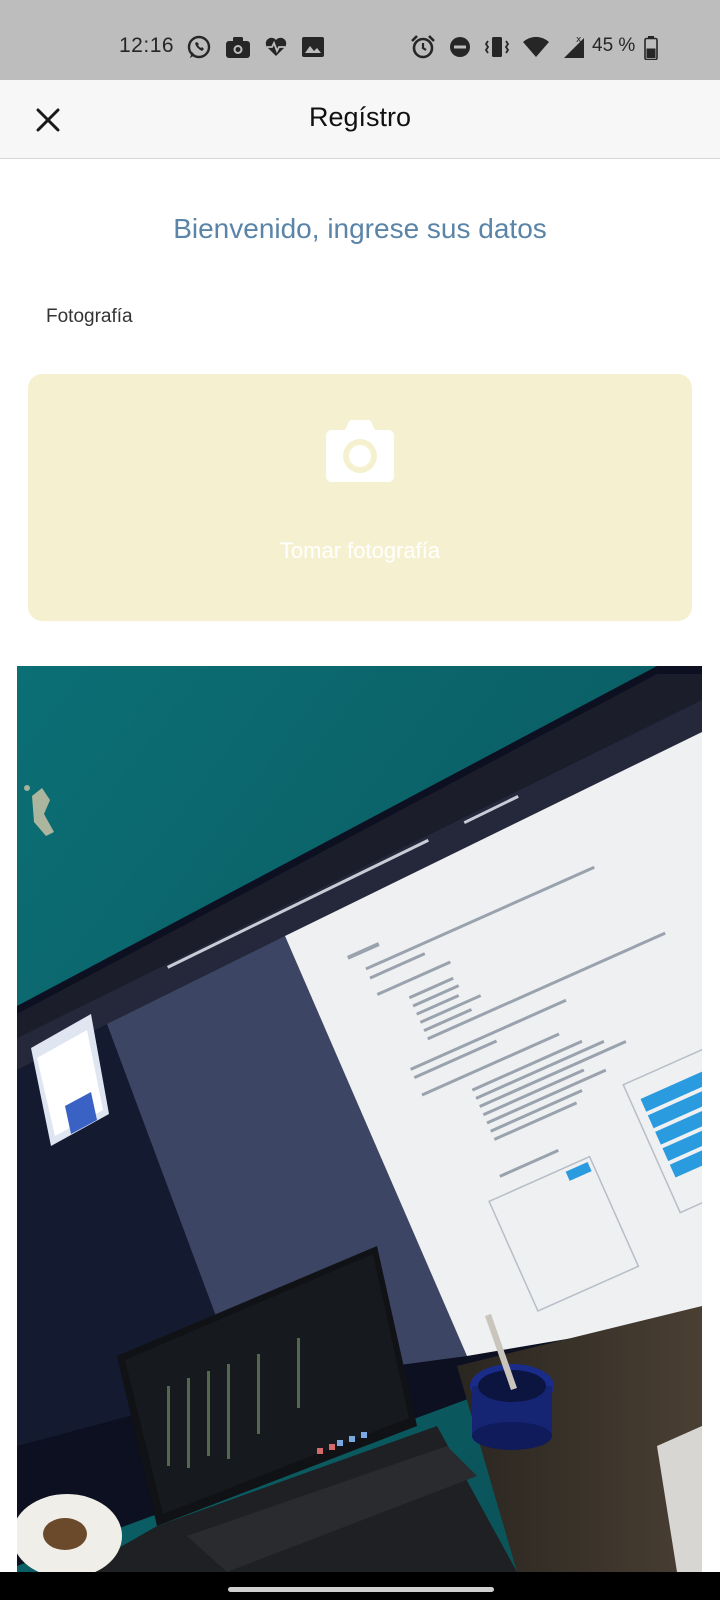 The width and height of the screenshot is (720, 1600). What do you see at coordinates (147, 45) in the screenshot?
I see `status-time: 12:16` at bounding box center [147, 45].